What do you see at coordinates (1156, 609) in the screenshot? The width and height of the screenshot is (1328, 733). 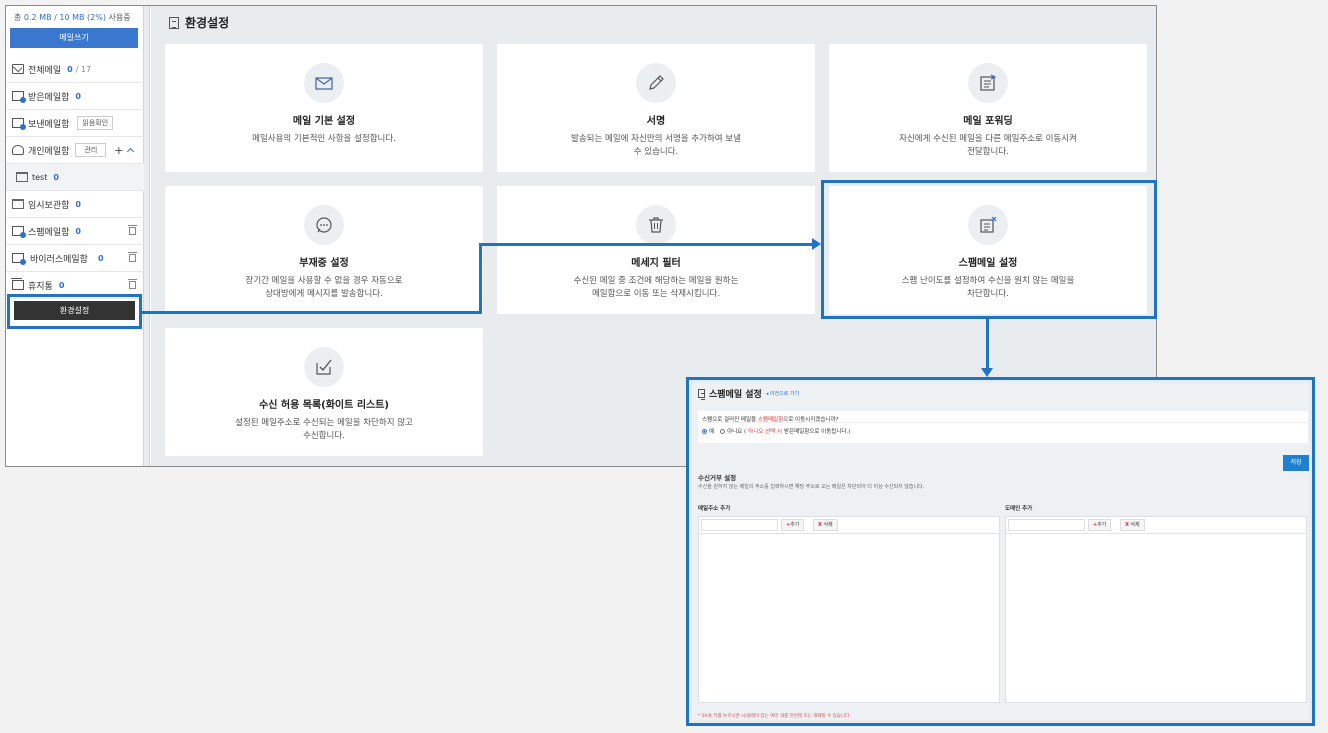 I see `domain-block-list: +추가 X 삭제` at bounding box center [1156, 609].